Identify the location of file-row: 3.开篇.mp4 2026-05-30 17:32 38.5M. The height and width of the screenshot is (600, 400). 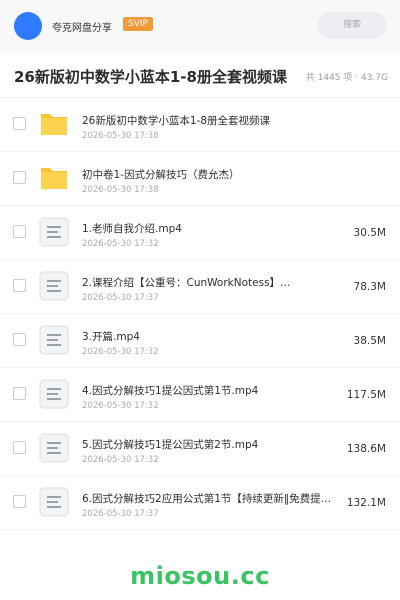
(200, 341).